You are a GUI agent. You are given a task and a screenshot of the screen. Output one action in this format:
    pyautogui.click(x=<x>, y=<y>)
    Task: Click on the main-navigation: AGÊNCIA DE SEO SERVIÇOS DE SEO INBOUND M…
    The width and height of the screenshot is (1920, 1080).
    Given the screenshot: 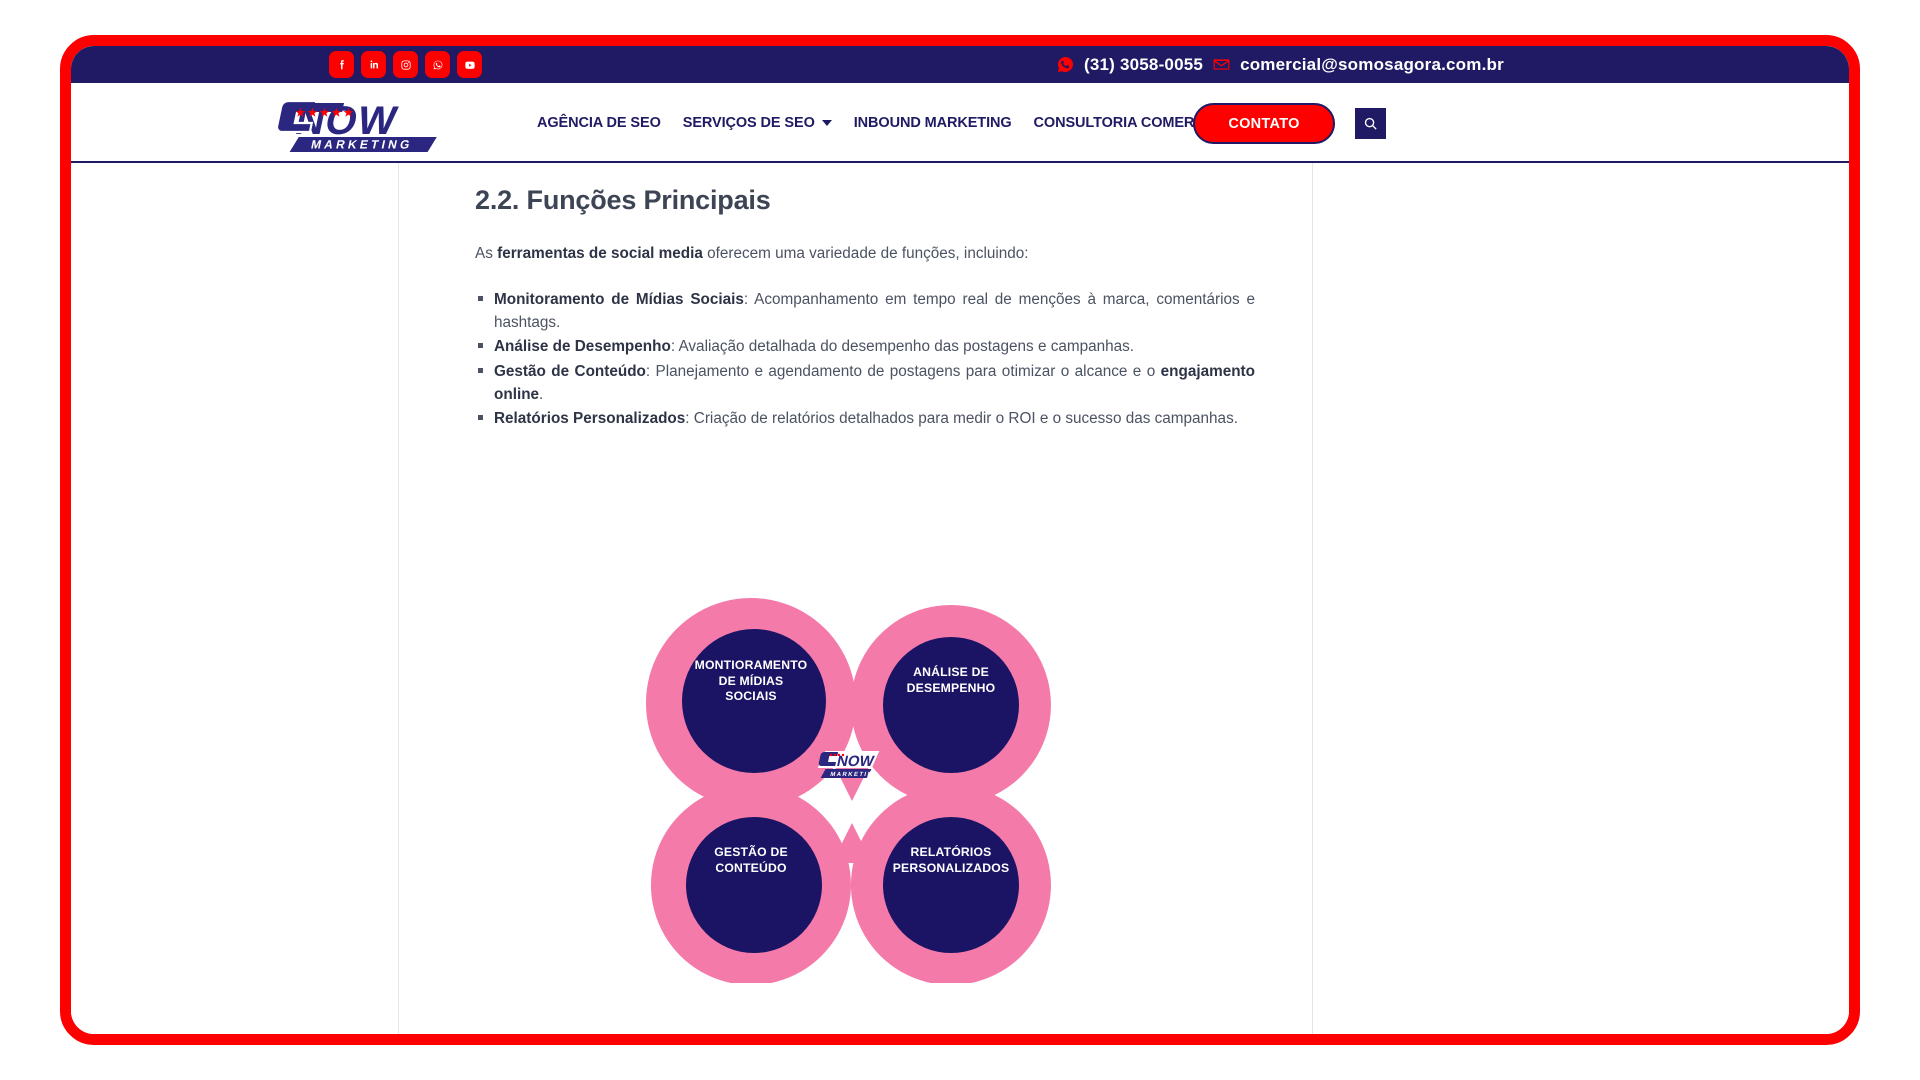 What is the action you would take?
    pyautogui.click(x=914, y=123)
    